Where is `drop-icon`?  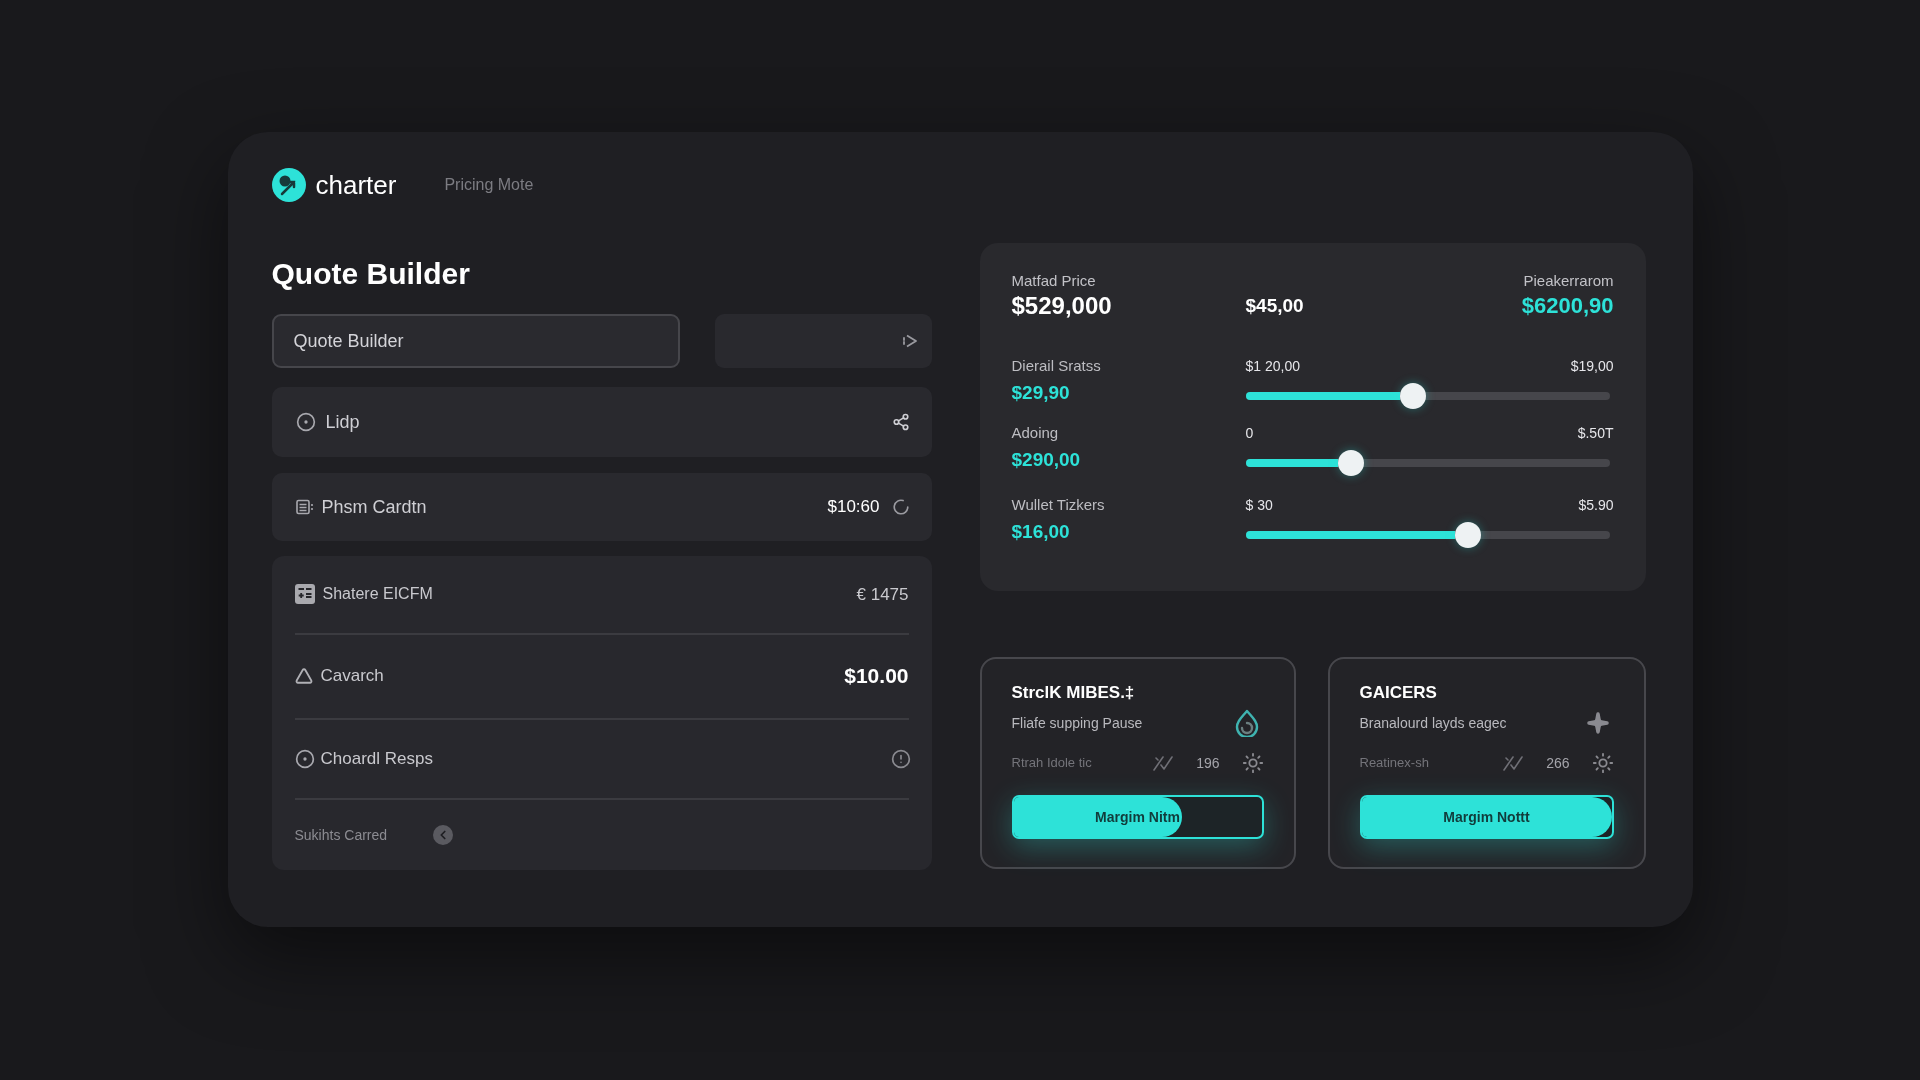
drop-icon is located at coordinates (1246, 723).